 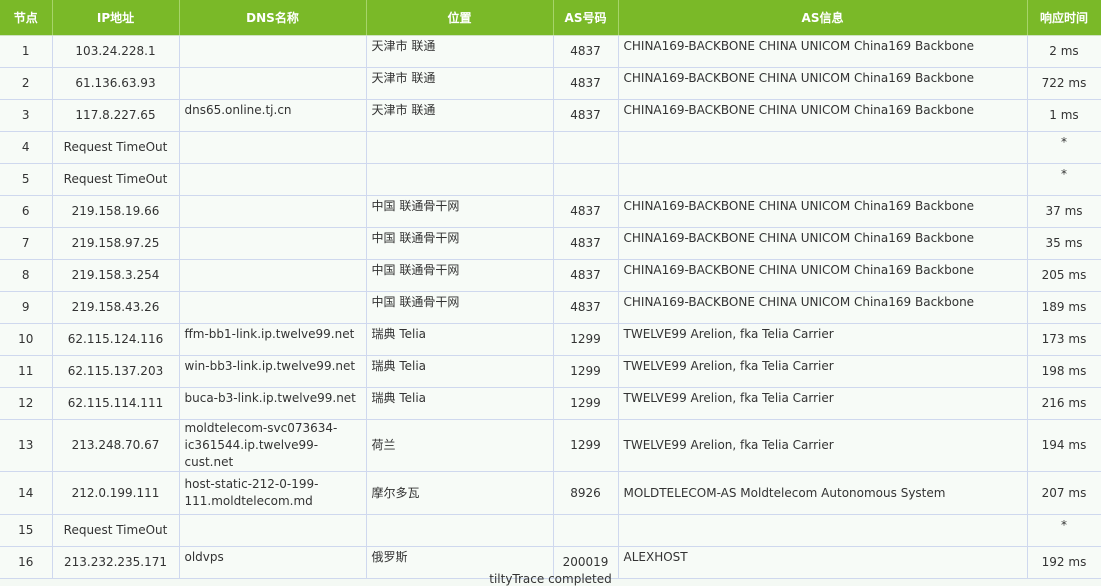 What do you see at coordinates (655, 557) in the screenshot?
I see `cell-asinfo-text: ALEXHOST` at bounding box center [655, 557].